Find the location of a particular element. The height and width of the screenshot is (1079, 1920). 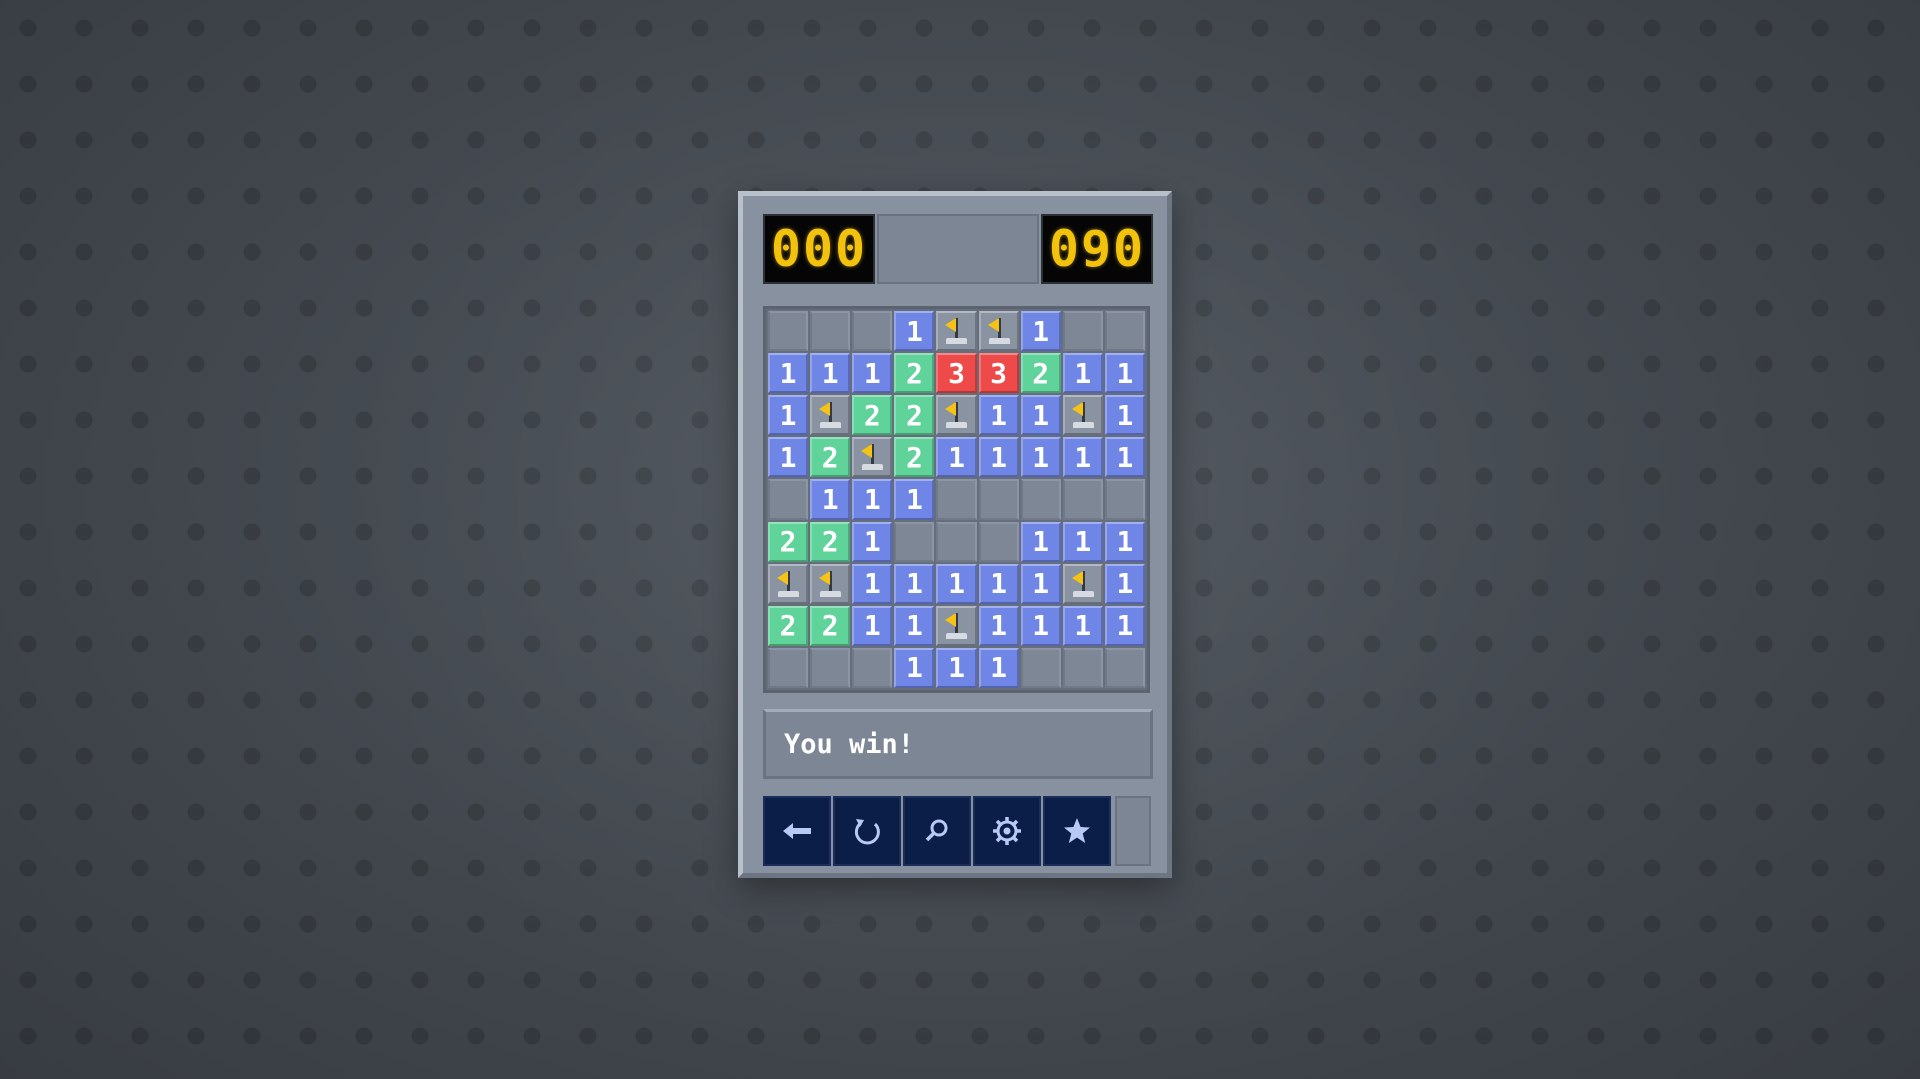

star-icon is located at coordinates (1077, 830).